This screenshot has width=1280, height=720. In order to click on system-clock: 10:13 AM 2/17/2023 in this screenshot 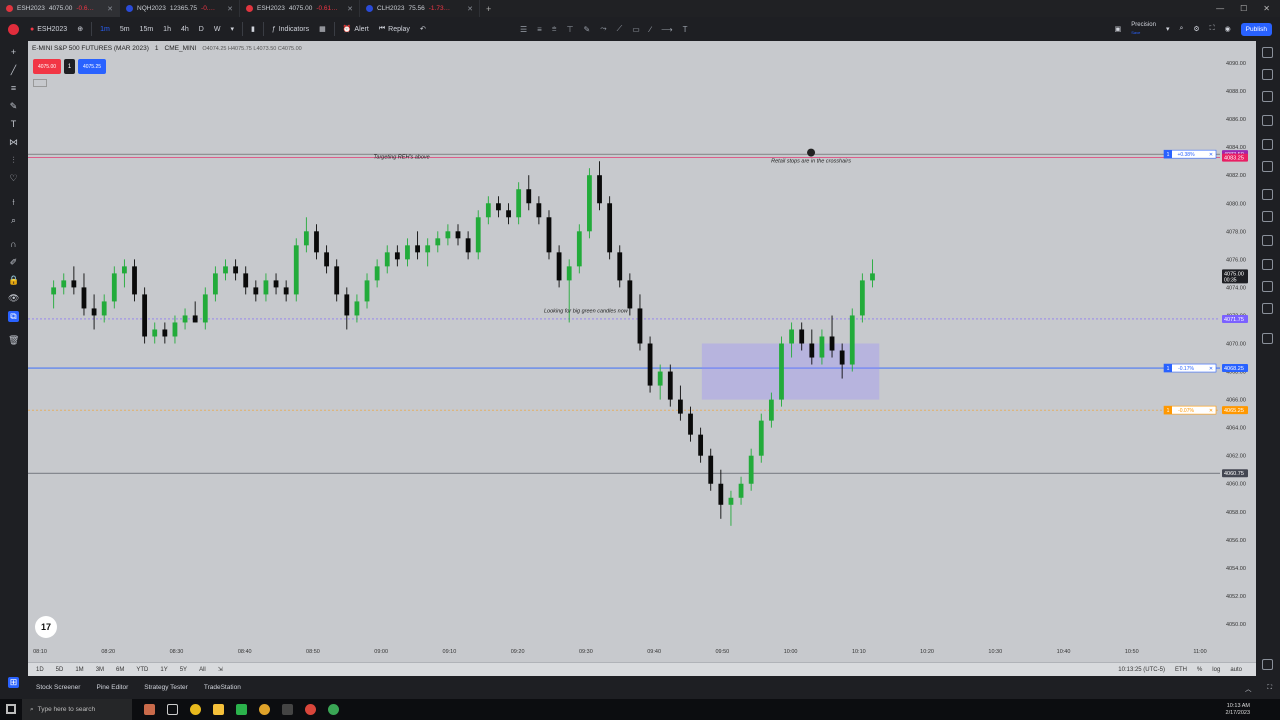, I will do `click(1253, 710)`.